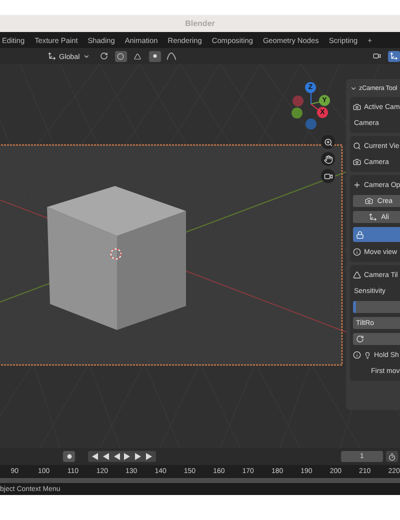  What do you see at coordinates (360, 234) in the screenshot?
I see `lock-icon` at bounding box center [360, 234].